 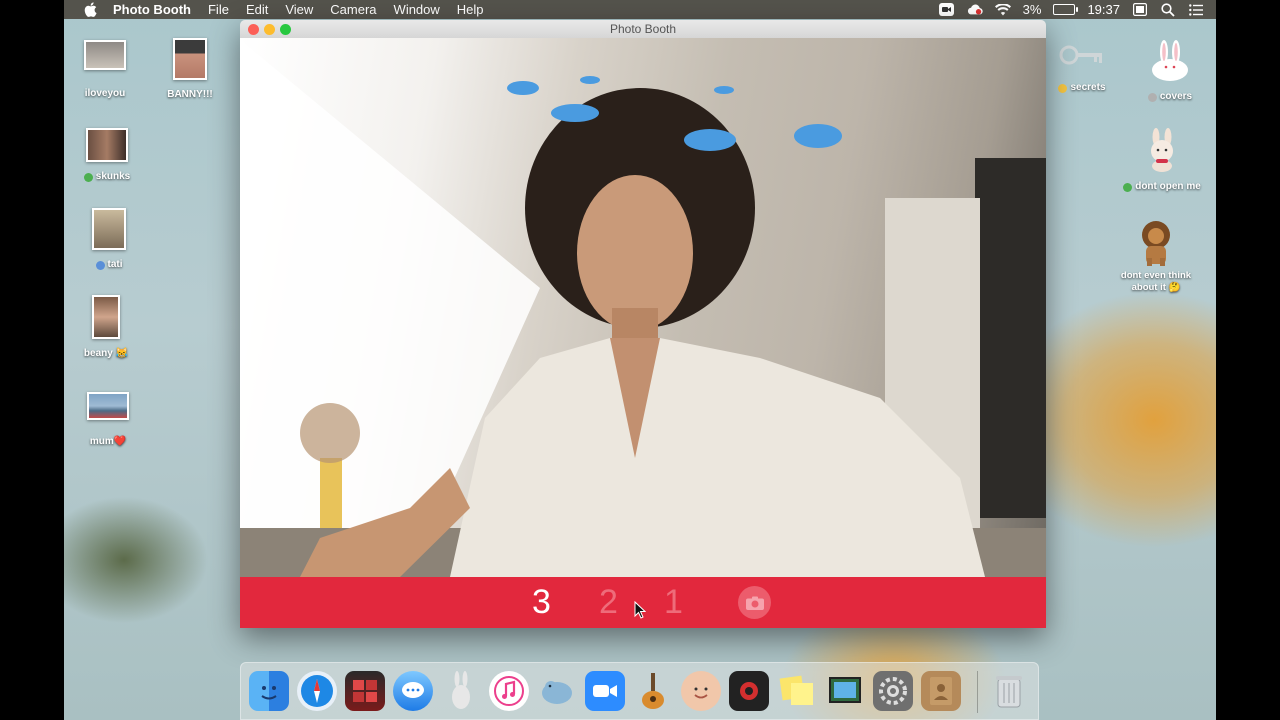 What do you see at coordinates (797, 691) in the screenshot?
I see `stickies-icon` at bounding box center [797, 691].